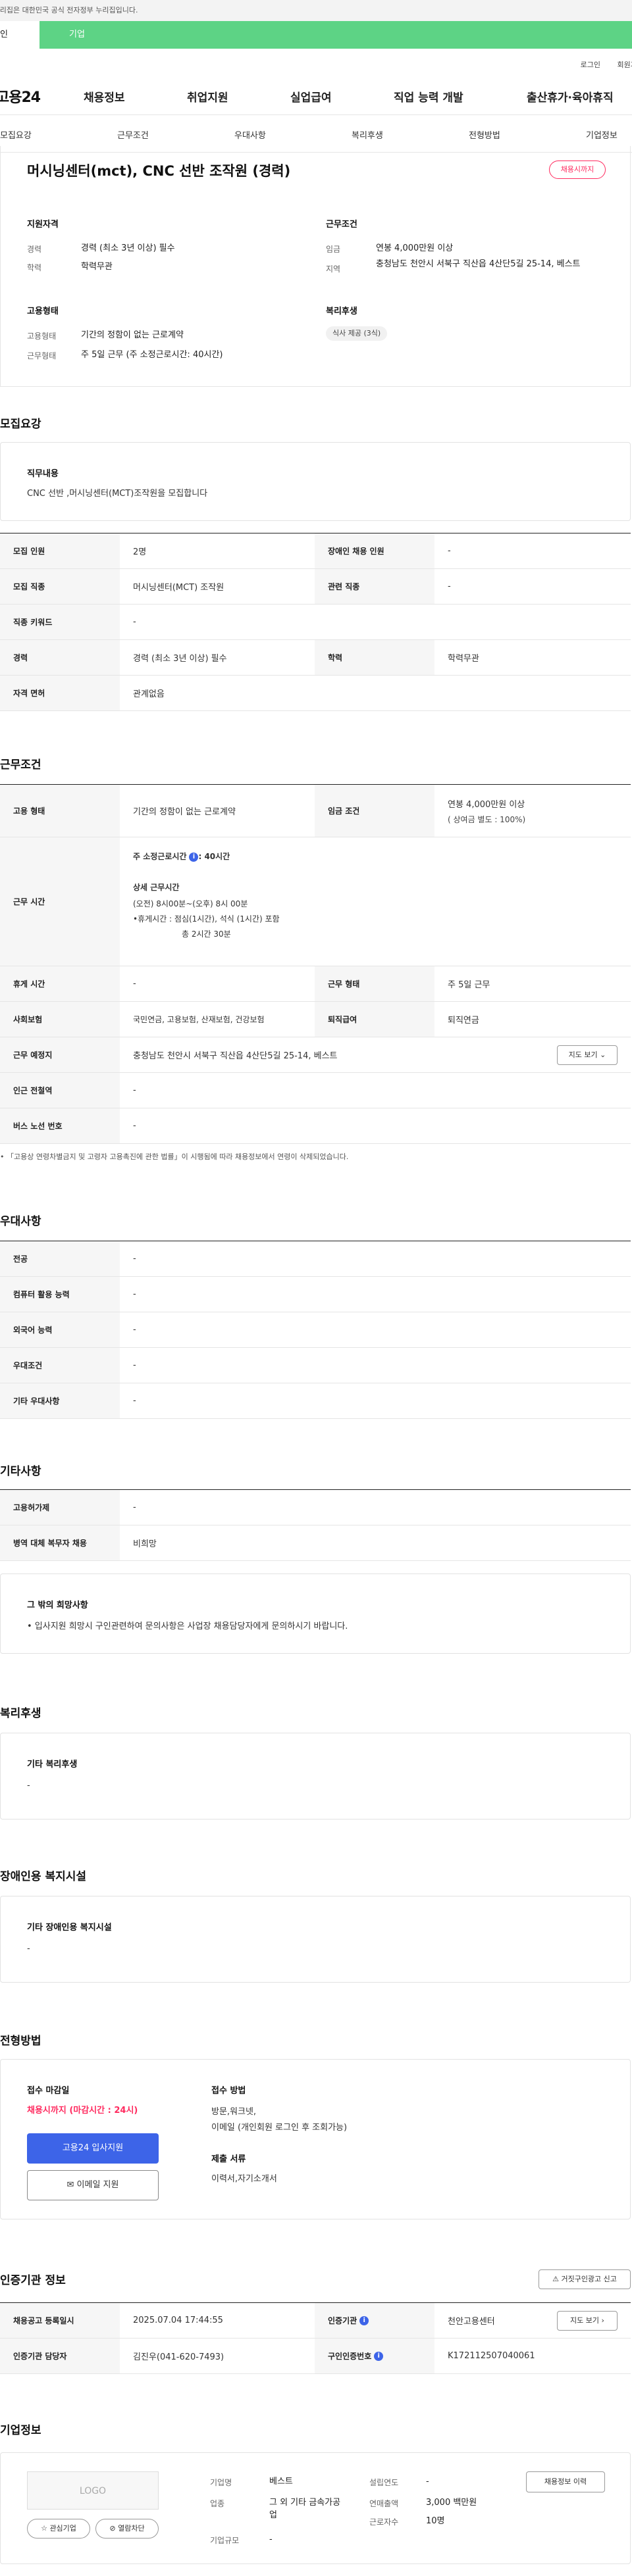 The width and height of the screenshot is (632, 2576). I want to click on table-header: 병역 대체 복무자 채용, so click(60, 1542).